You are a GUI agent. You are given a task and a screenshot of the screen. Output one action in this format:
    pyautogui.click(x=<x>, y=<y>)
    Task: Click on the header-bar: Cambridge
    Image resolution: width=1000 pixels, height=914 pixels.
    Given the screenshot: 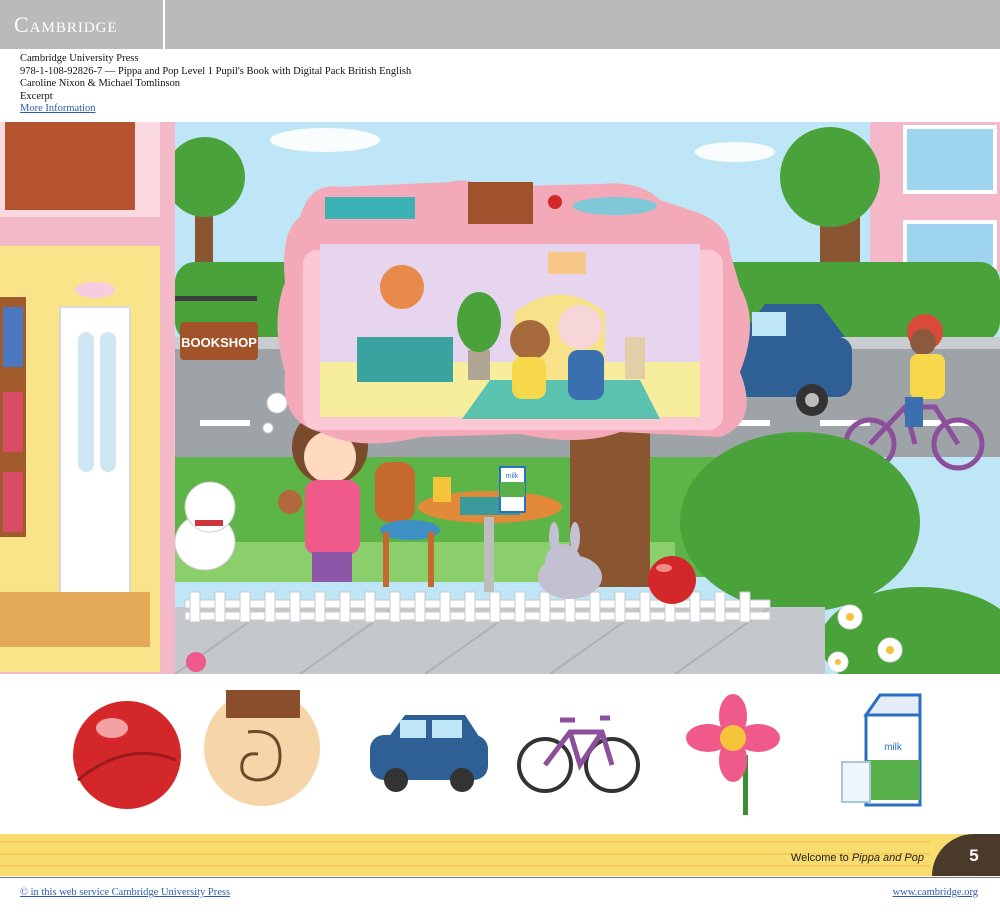 What is the action you would take?
    pyautogui.click(x=500, y=24)
    